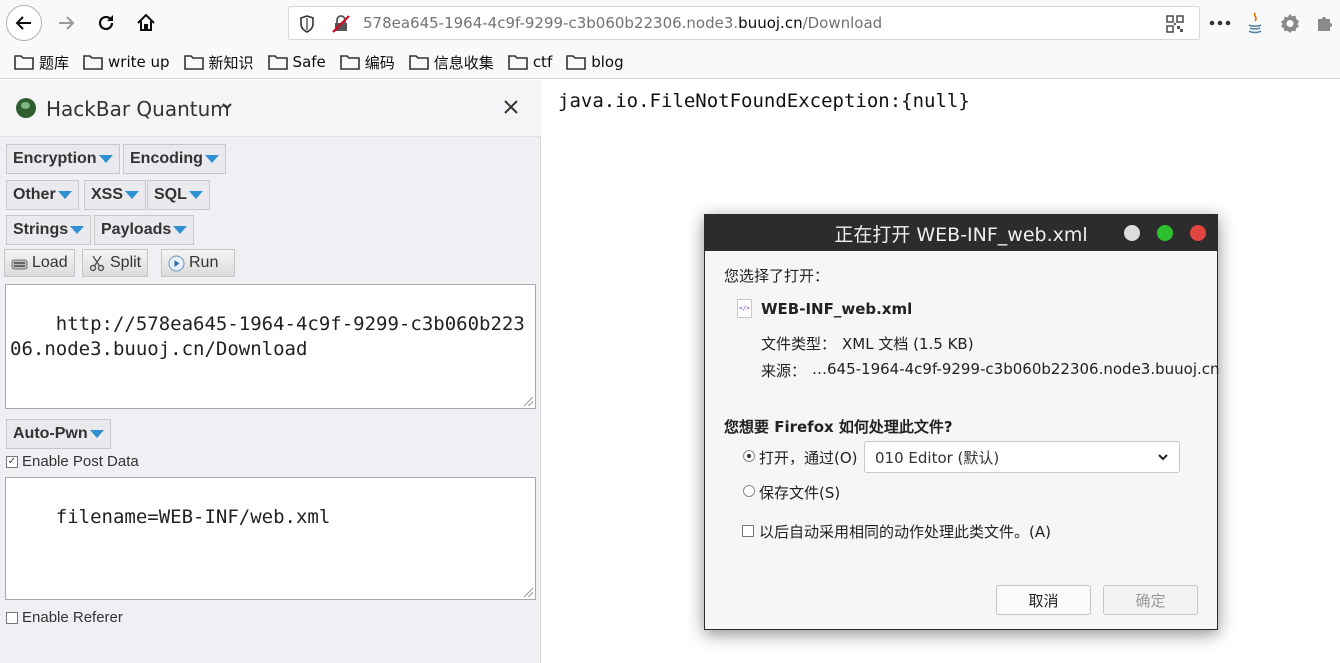 The height and width of the screenshot is (663, 1340). What do you see at coordinates (309, 62) in the screenshot?
I see `bookmark-label: Safe` at bounding box center [309, 62].